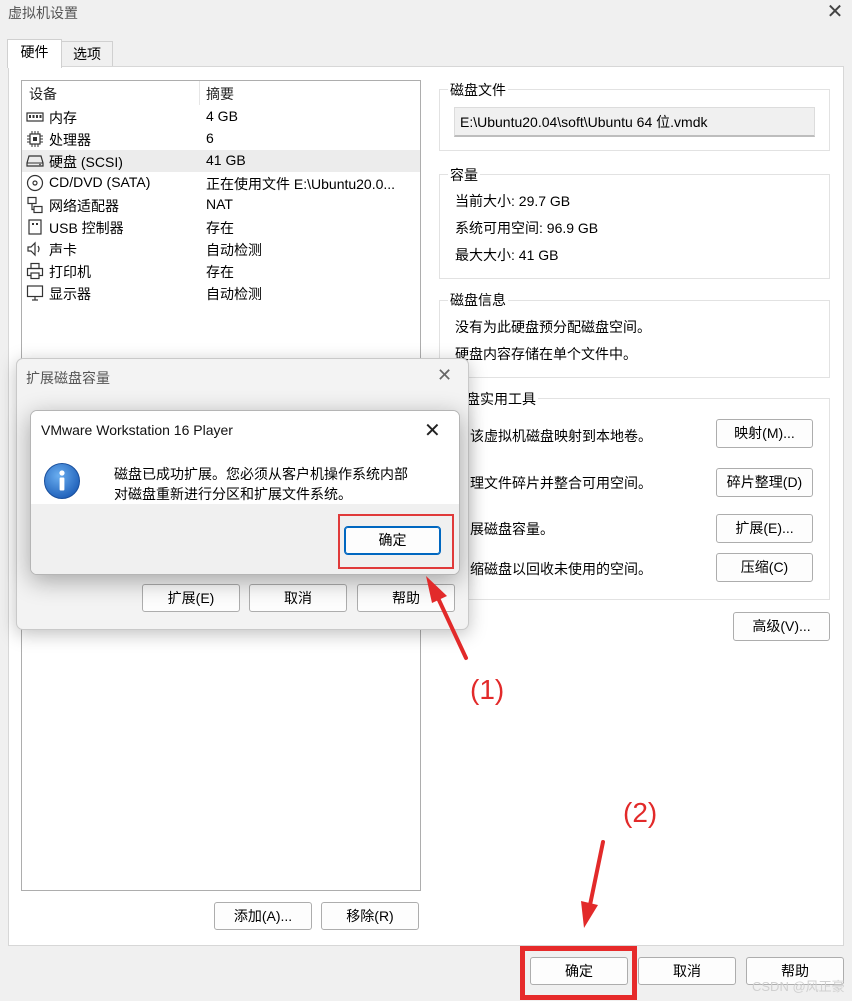  Describe the element at coordinates (34, 53) in the screenshot. I see `tab-hardware: 硬件` at that location.